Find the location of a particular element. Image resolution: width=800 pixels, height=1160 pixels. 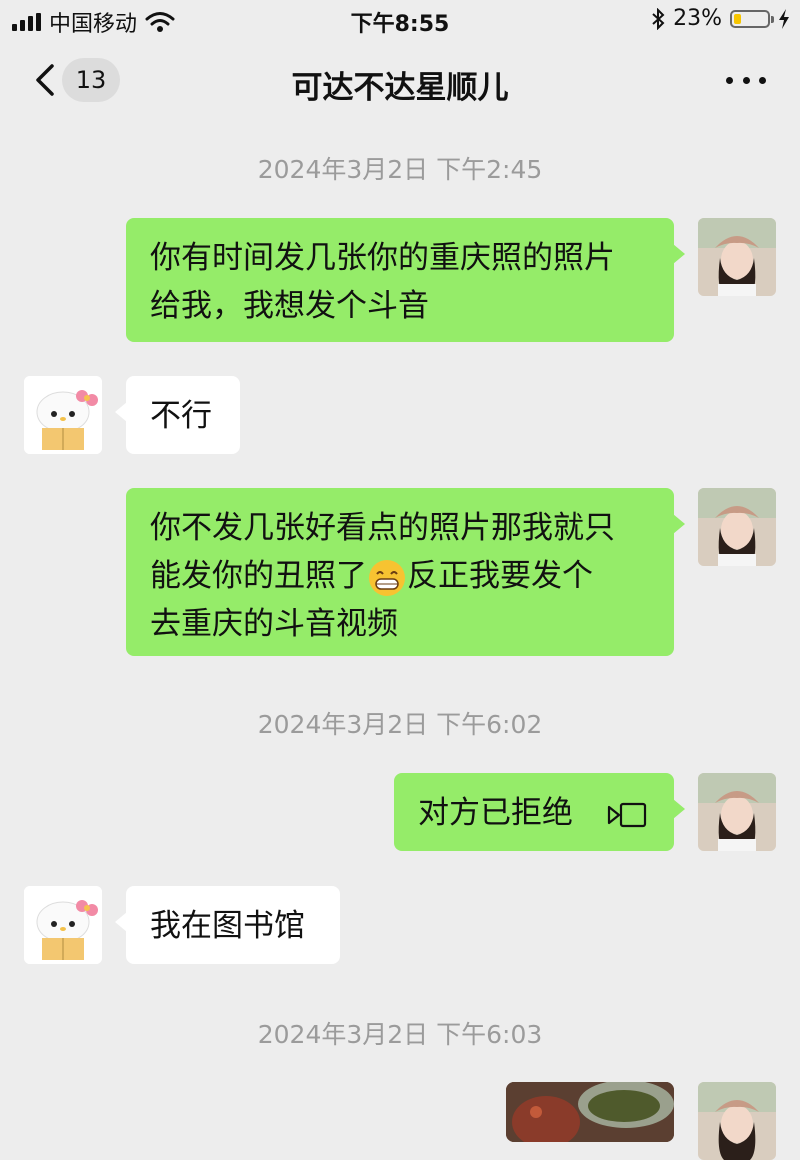

chat-header: 13 可达不达星顺儿 is located at coordinates (400, 80).